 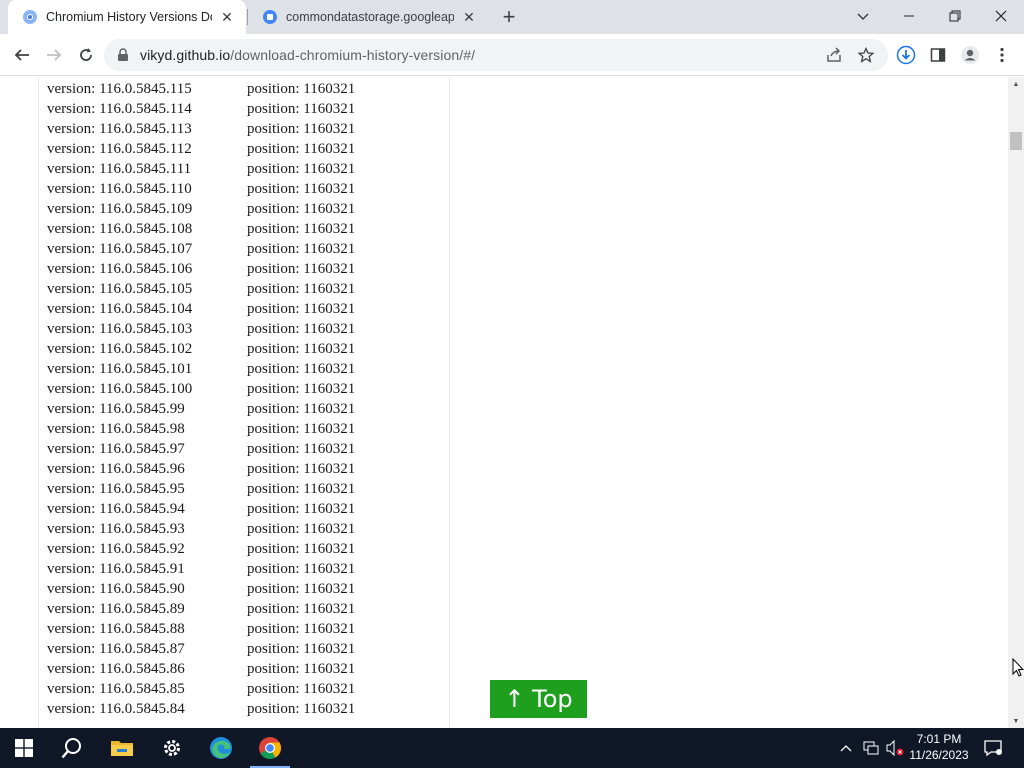 What do you see at coordinates (119, 109) in the screenshot?
I see `version-label: version: 116.0.5845.114` at bounding box center [119, 109].